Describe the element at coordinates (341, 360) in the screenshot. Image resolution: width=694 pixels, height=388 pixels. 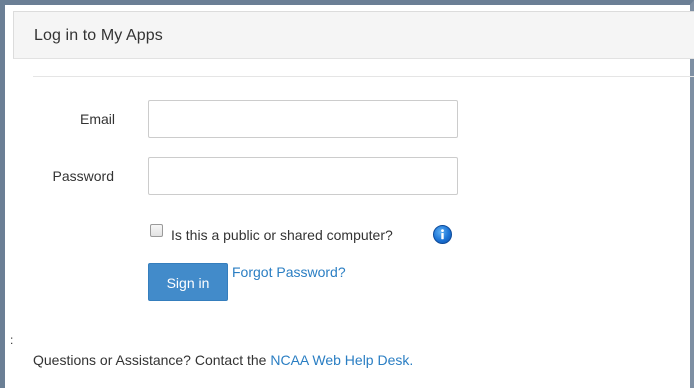
I see `help-desk-link: NCAA Web Help Desk.` at that location.